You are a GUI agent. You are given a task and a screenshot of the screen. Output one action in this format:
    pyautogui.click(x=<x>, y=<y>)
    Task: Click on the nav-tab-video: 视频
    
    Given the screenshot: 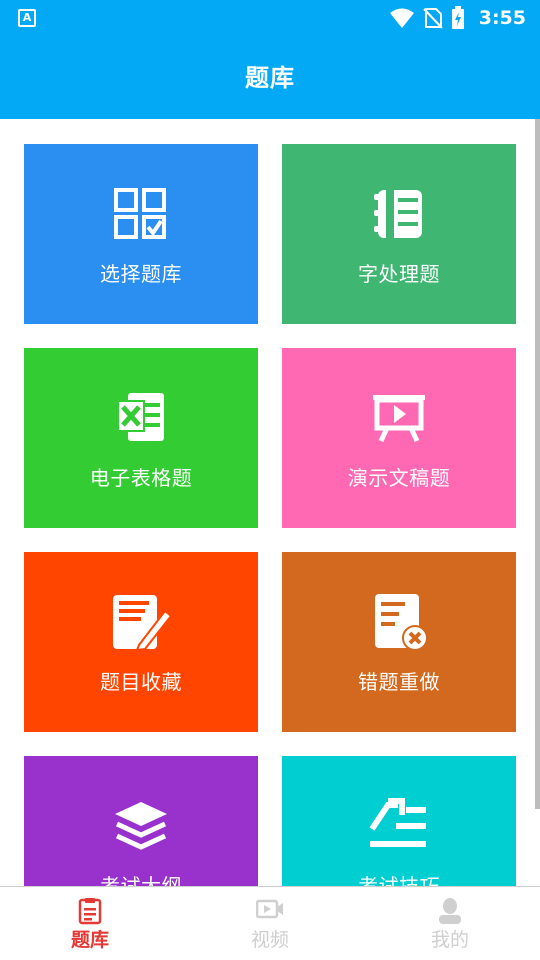 What is the action you would take?
    pyautogui.click(x=270, y=923)
    